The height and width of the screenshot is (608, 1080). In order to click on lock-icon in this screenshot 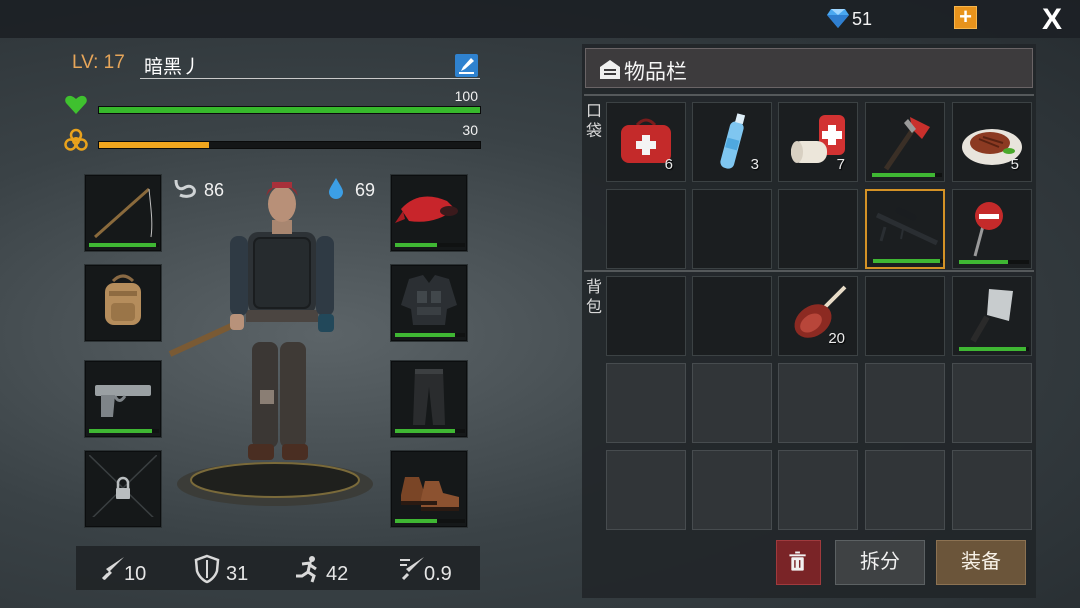, I will do `click(123, 486)`.